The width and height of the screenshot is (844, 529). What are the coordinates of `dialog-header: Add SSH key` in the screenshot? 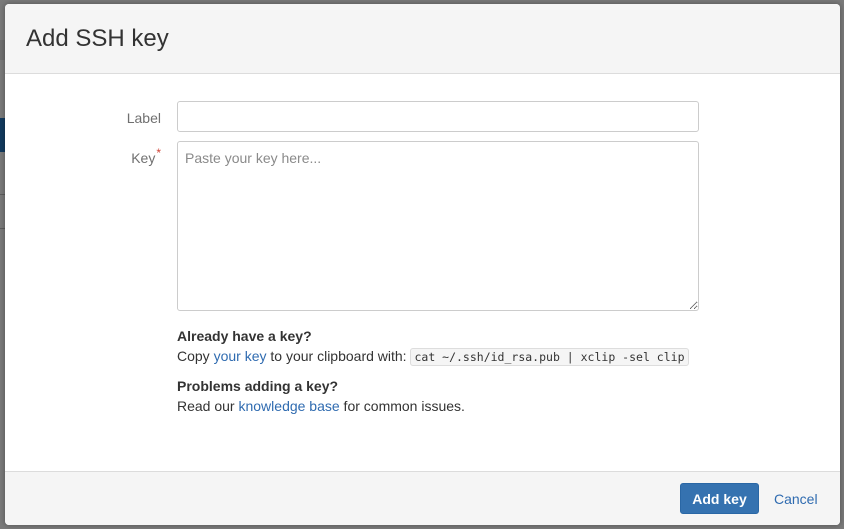 It's located at (422, 39).